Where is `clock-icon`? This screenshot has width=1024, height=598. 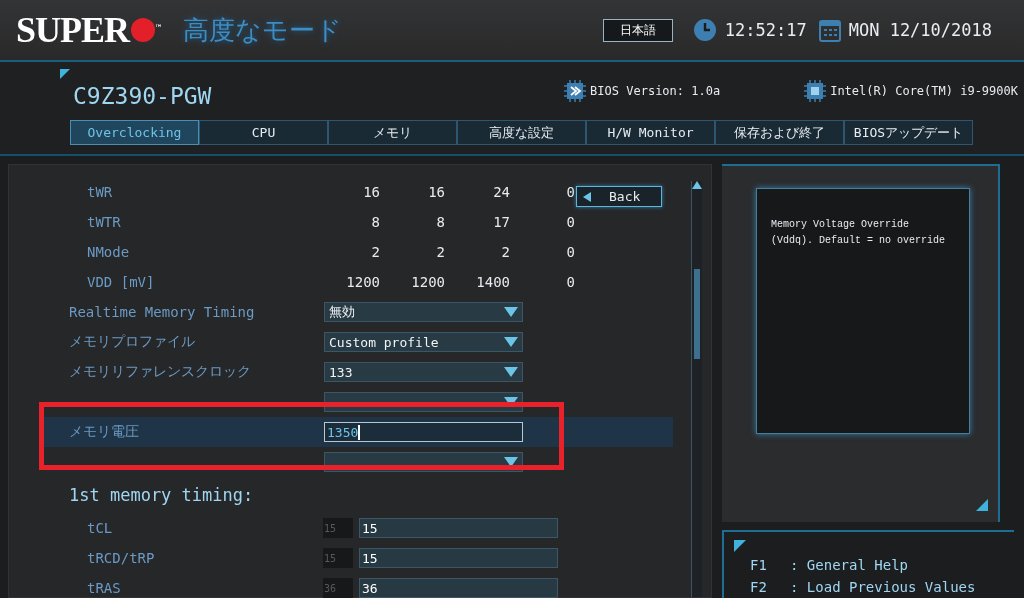 clock-icon is located at coordinates (704, 30).